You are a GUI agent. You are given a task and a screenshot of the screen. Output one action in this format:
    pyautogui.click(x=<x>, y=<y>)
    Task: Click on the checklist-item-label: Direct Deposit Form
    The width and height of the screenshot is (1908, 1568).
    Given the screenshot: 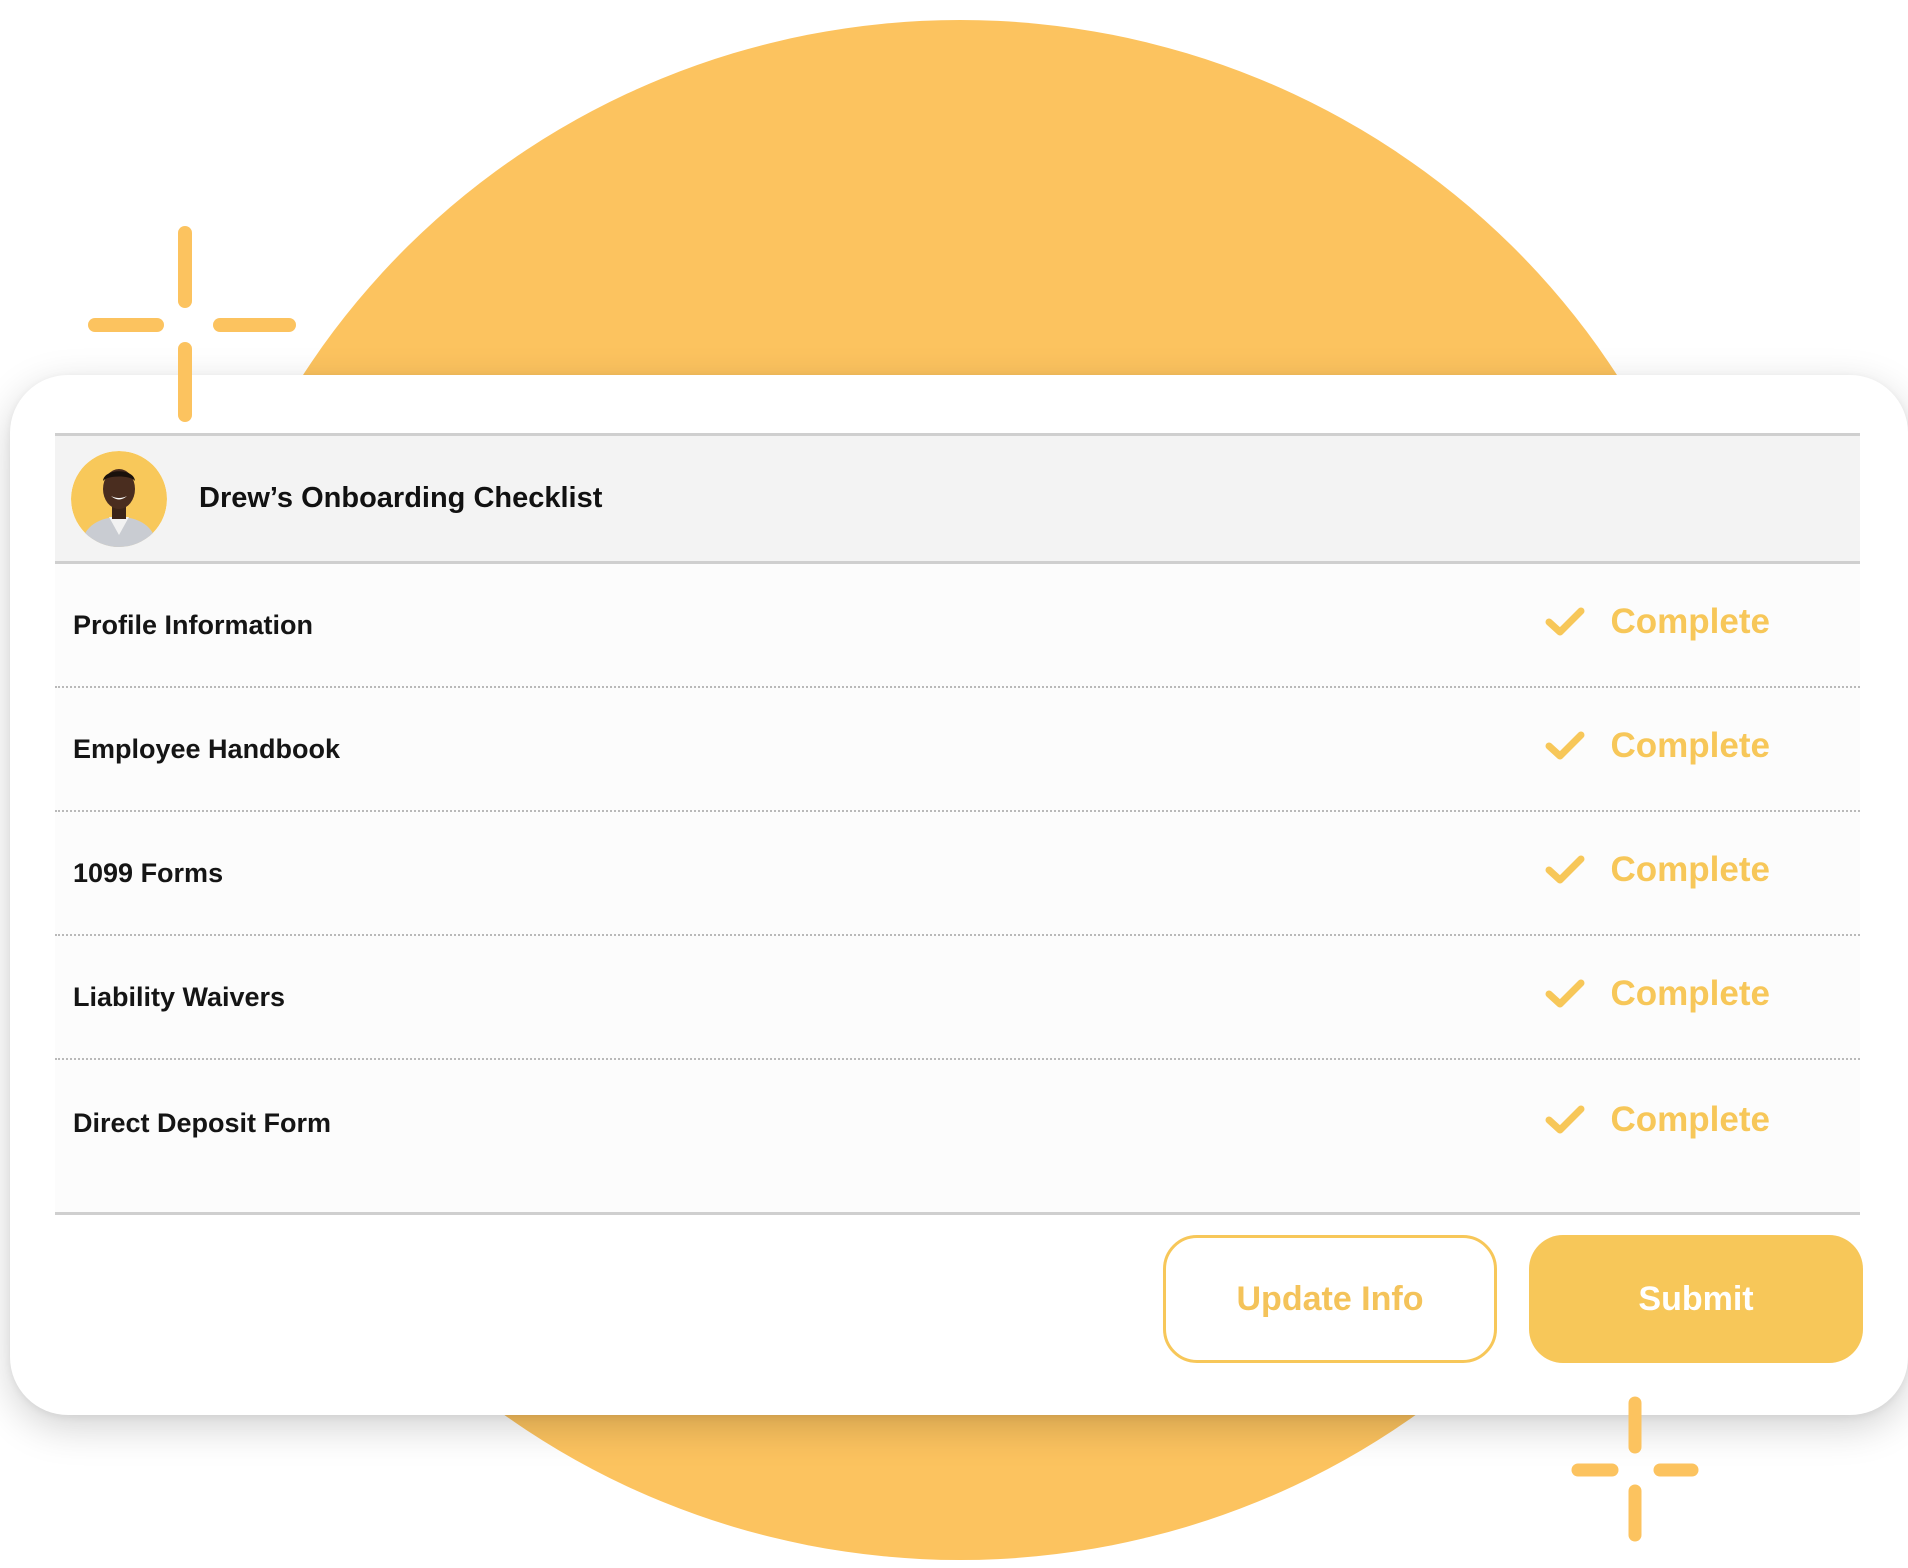 What is the action you would take?
    pyautogui.click(x=202, y=1122)
    